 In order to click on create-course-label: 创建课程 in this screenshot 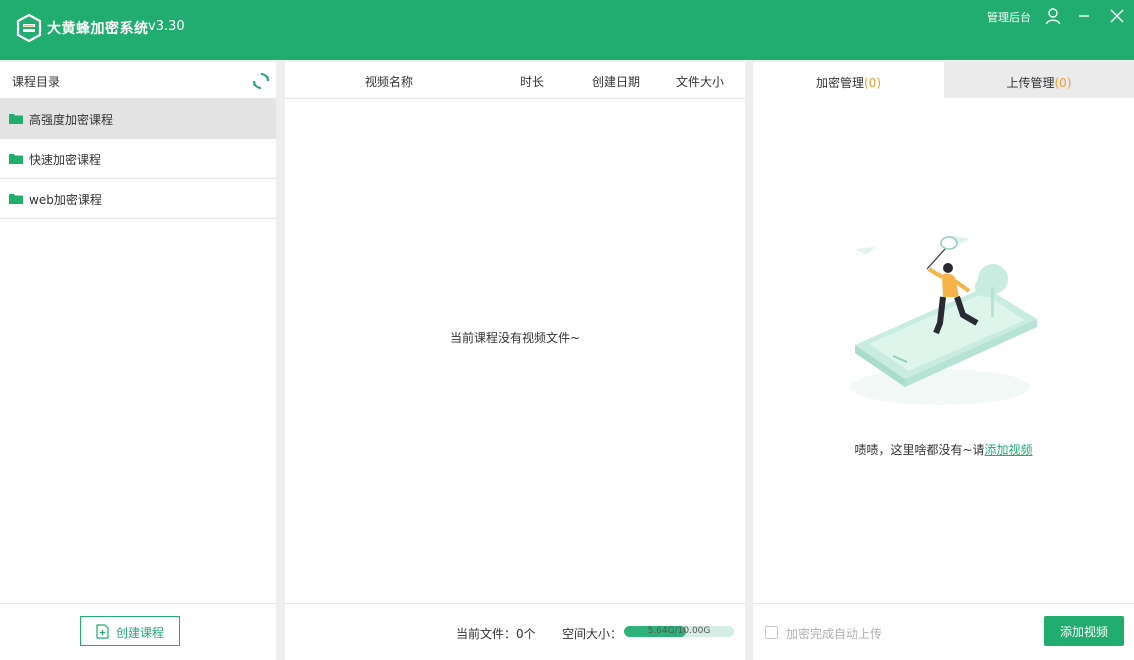, I will do `click(140, 633)`.